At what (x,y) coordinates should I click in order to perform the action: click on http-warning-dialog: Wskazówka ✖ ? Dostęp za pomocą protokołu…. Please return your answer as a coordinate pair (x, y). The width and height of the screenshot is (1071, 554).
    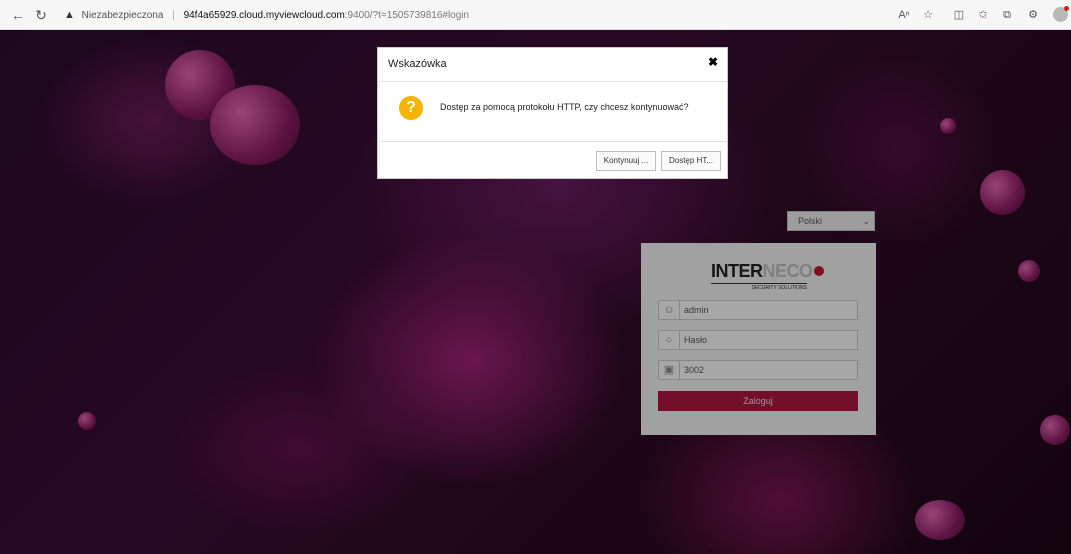
    Looking at the image, I should click on (552, 113).